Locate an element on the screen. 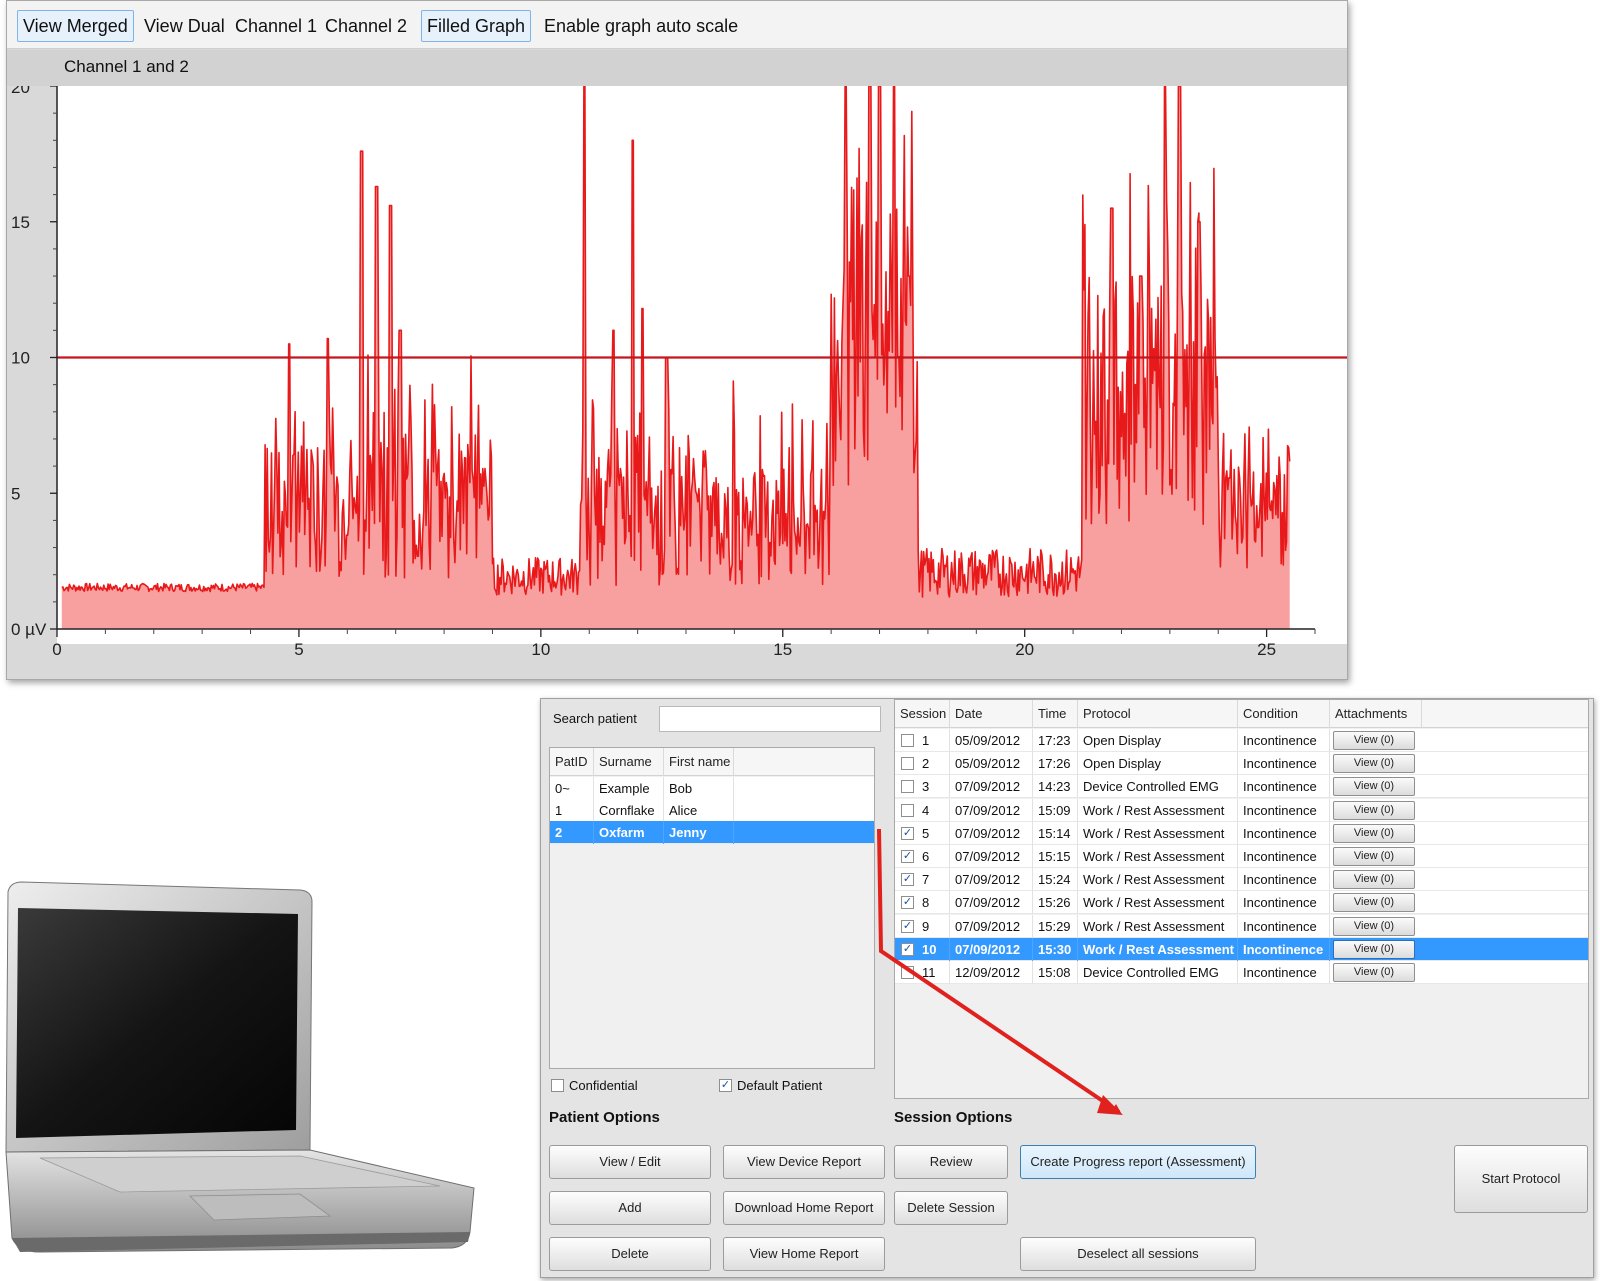  y-tick-label: 0 µV is located at coordinates (29, 629).